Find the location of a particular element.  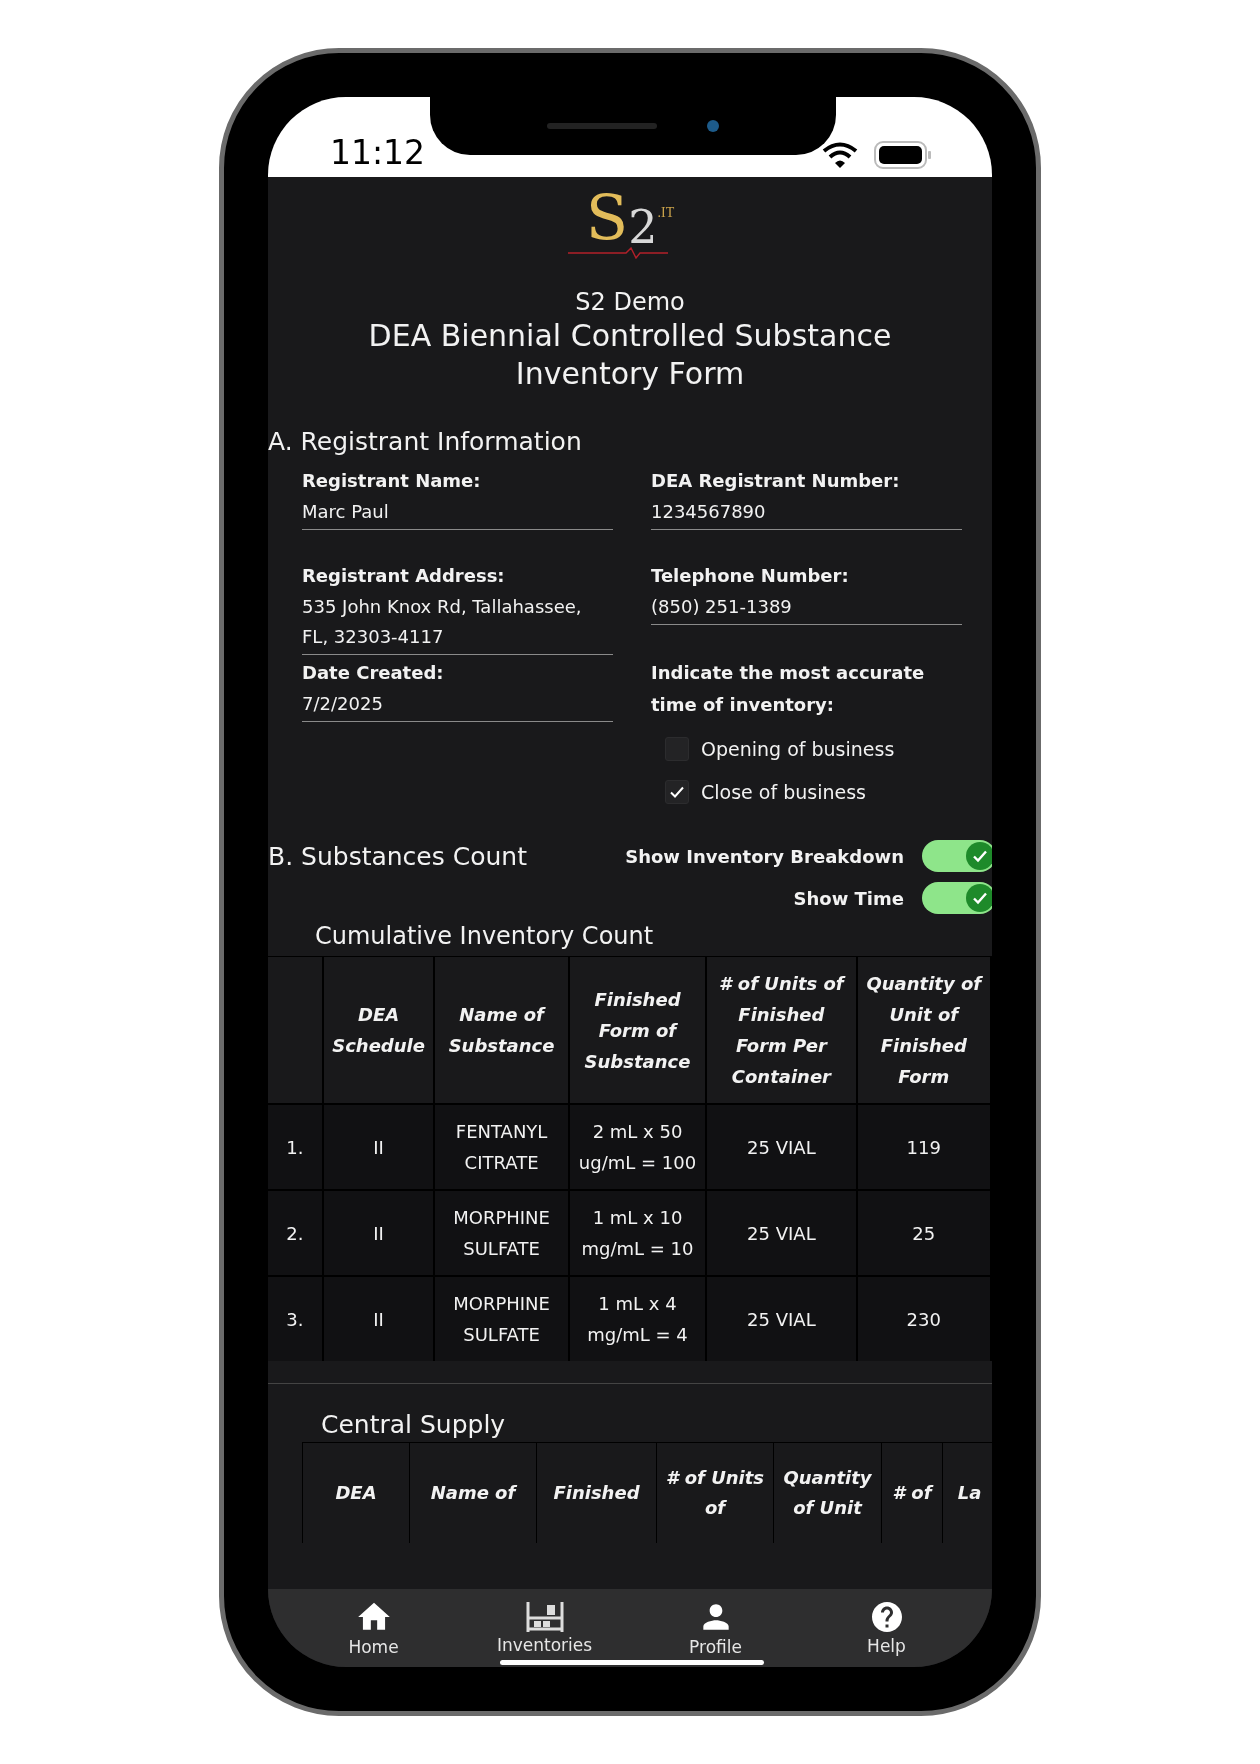

section-heading: B. Substances Count is located at coordinates (397, 857).